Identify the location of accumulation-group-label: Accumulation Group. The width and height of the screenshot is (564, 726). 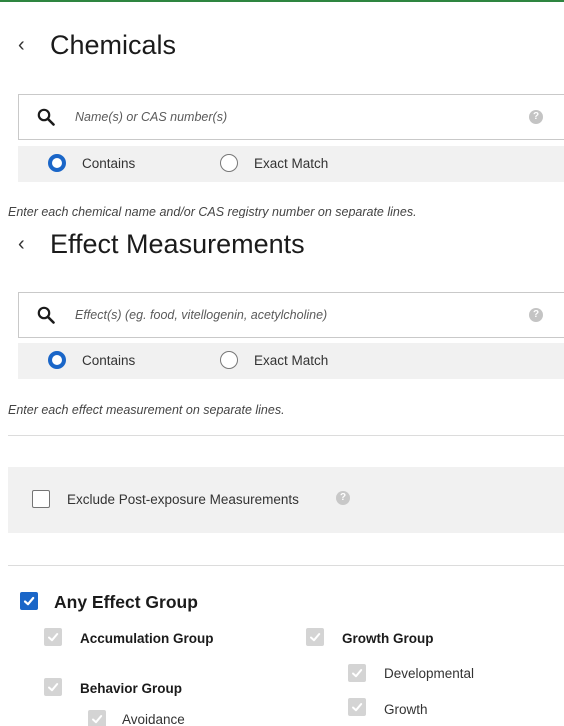
(147, 638).